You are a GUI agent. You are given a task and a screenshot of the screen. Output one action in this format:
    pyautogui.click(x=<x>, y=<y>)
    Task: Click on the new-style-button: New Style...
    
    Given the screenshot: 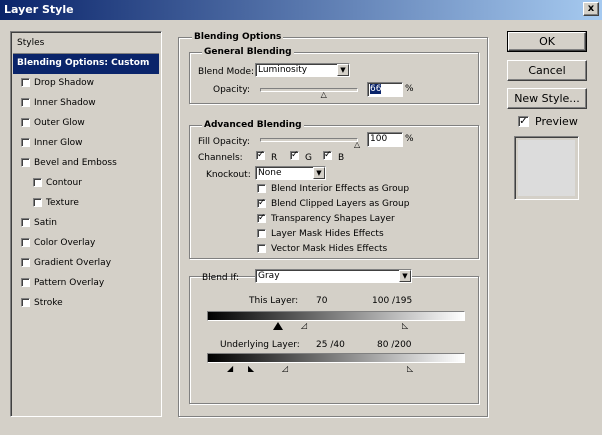 What is the action you would take?
    pyautogui.click(x=547, y=98)
    